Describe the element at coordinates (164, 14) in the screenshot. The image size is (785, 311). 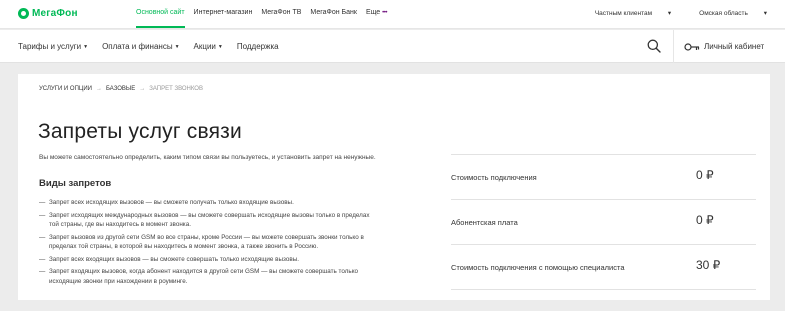
I see `top-nav-main-site: Основной сайт` at that location.